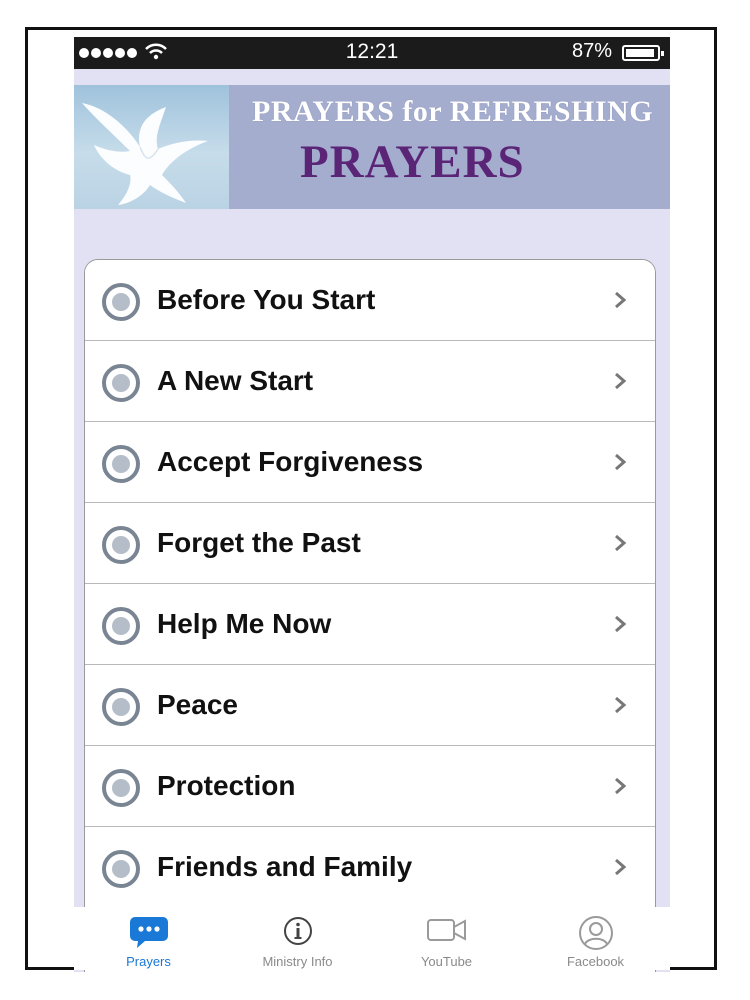 The image size is (750, 1000). I want to click on prayer-row-forget-the-past: Forget the Past, so click(370, 543).